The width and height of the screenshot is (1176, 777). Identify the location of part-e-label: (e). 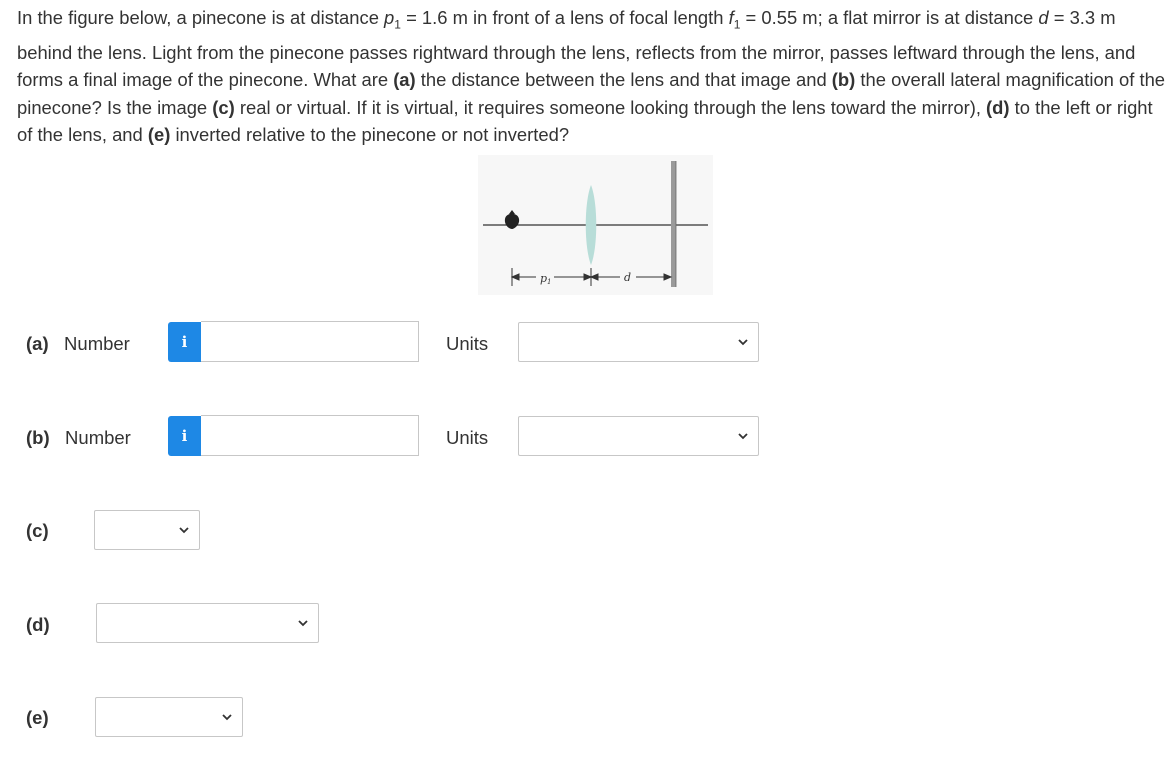
(37, 717).